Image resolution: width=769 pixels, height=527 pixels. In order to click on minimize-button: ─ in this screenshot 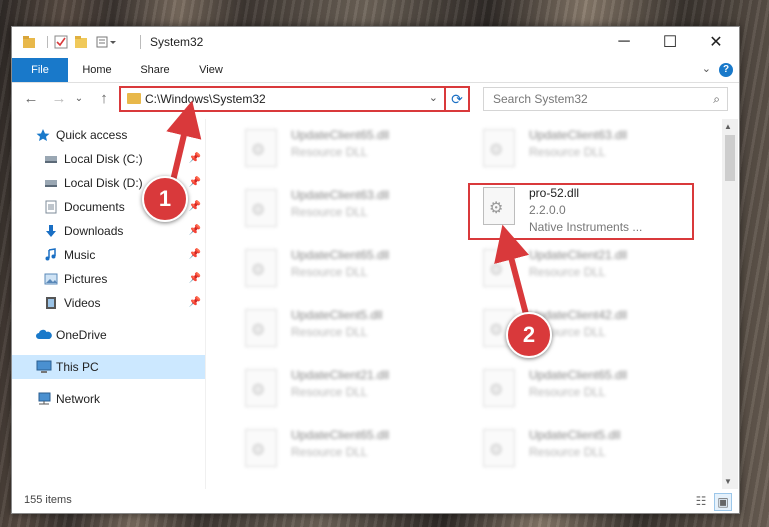, I will do `click(624, 42)`.